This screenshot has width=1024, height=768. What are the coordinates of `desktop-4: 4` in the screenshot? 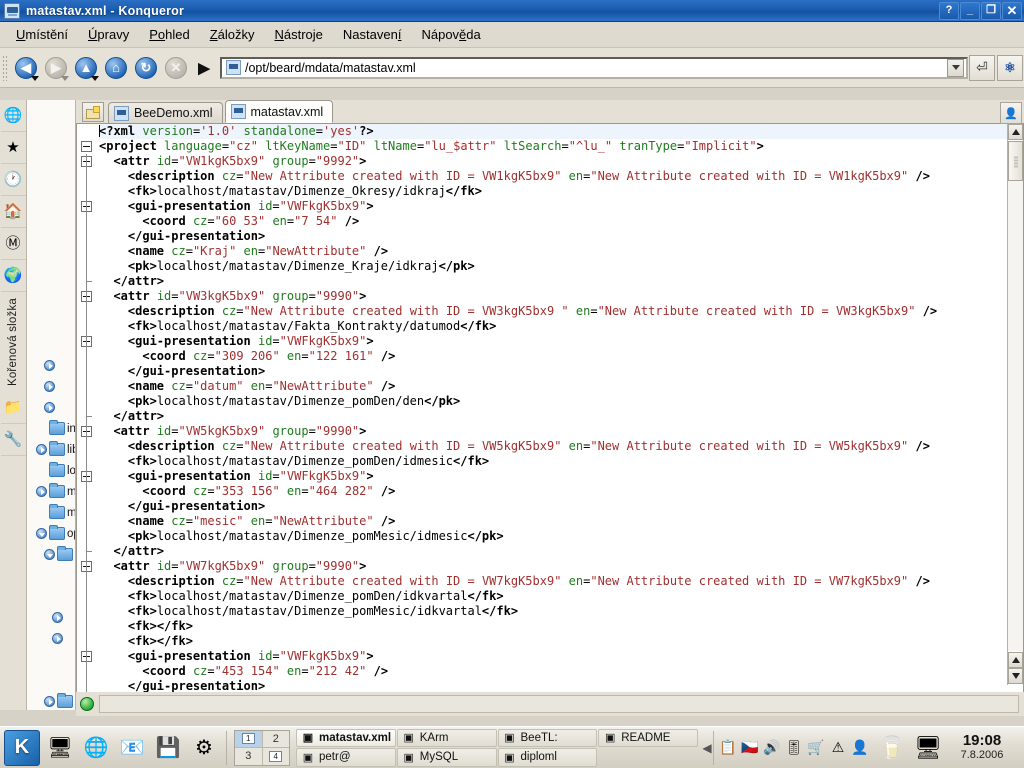 It's located at (275, 756).